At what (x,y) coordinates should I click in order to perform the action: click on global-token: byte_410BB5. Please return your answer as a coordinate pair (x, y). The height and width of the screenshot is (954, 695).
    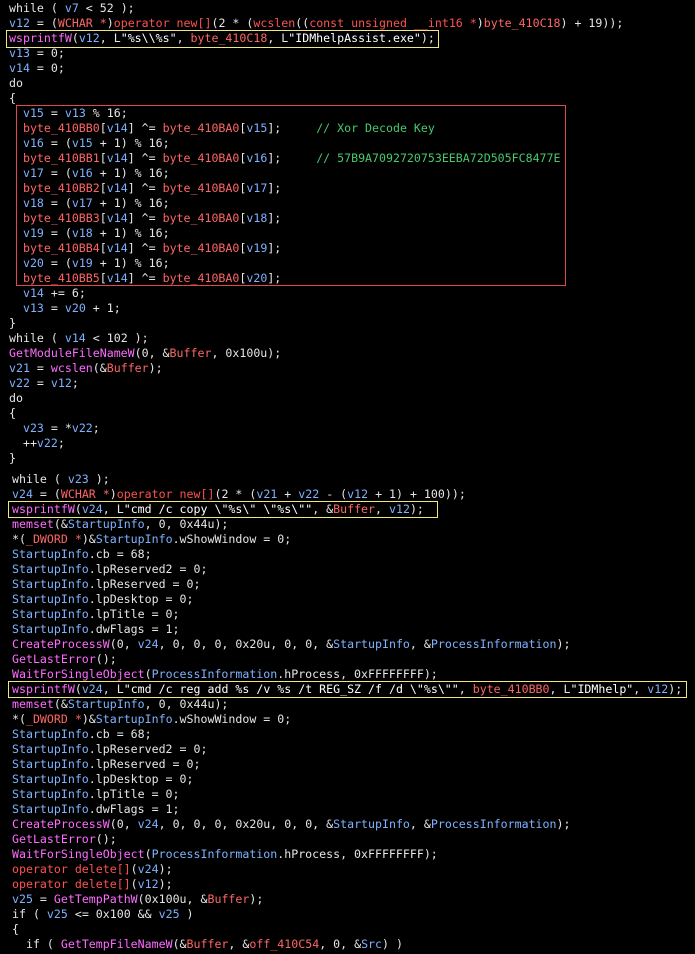
    Looking at the image, I should click on (61, 278).